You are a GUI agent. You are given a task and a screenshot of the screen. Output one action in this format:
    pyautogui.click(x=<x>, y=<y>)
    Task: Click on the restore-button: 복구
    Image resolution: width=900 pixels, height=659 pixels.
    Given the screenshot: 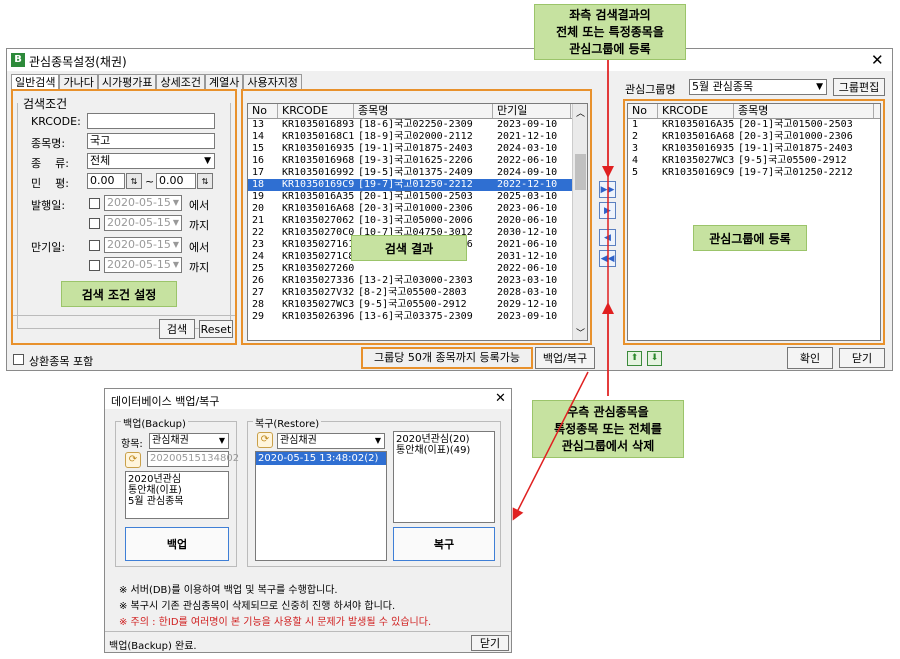 What is the action you would take?
    pyautogui.click(x=444, y=544)
    